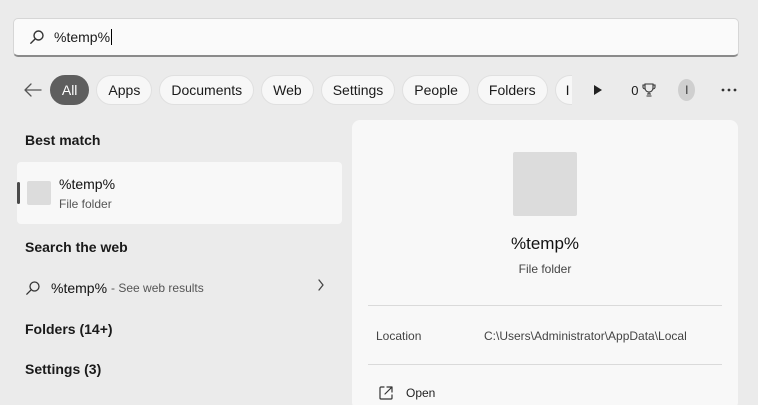 The width and height of the screenshot is (758, 405). Describe the element at coordinates (63, 369) in the screenshot. I see `settings-category: Settings (3)` at that location.